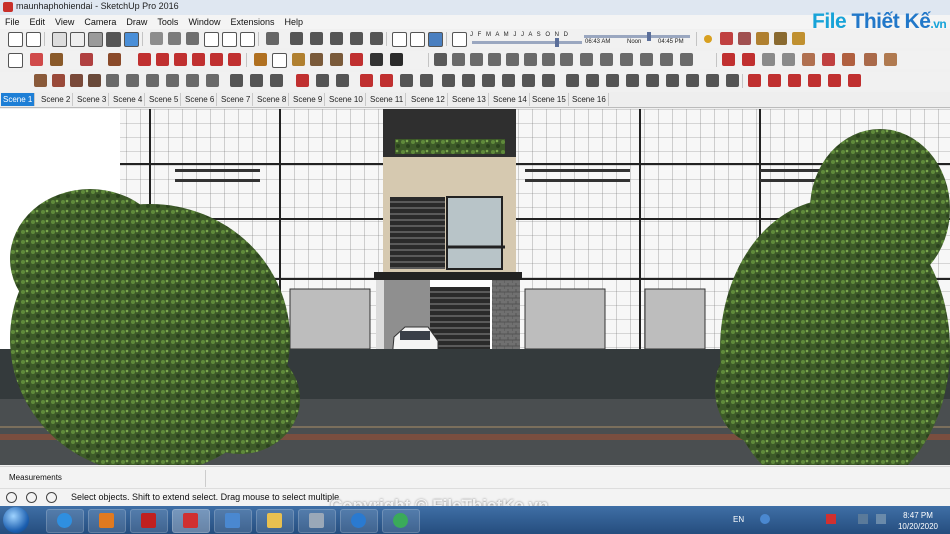 This screenshot has width=950, height=534. I want to click on profile-builder-icon, so click(692, 80).